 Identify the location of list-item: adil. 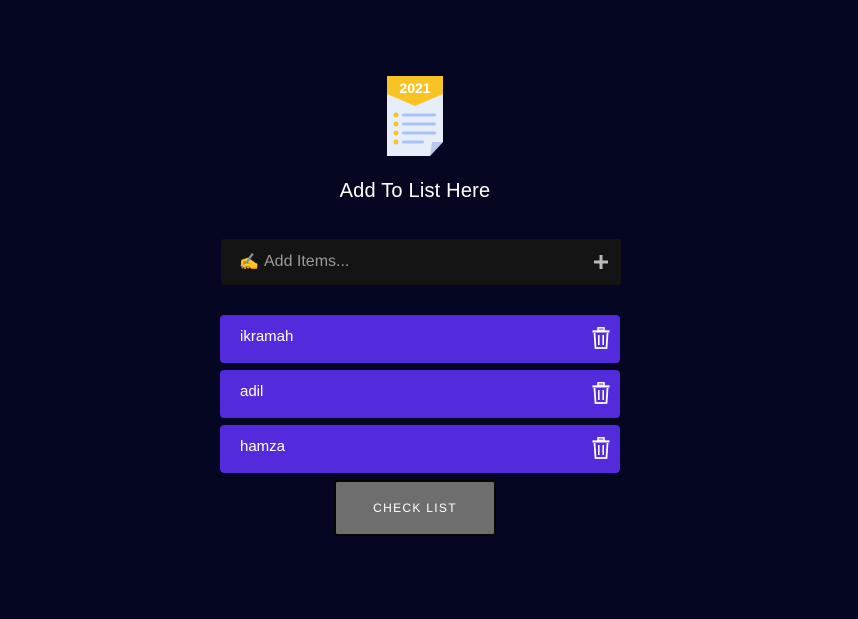
(420, 394).